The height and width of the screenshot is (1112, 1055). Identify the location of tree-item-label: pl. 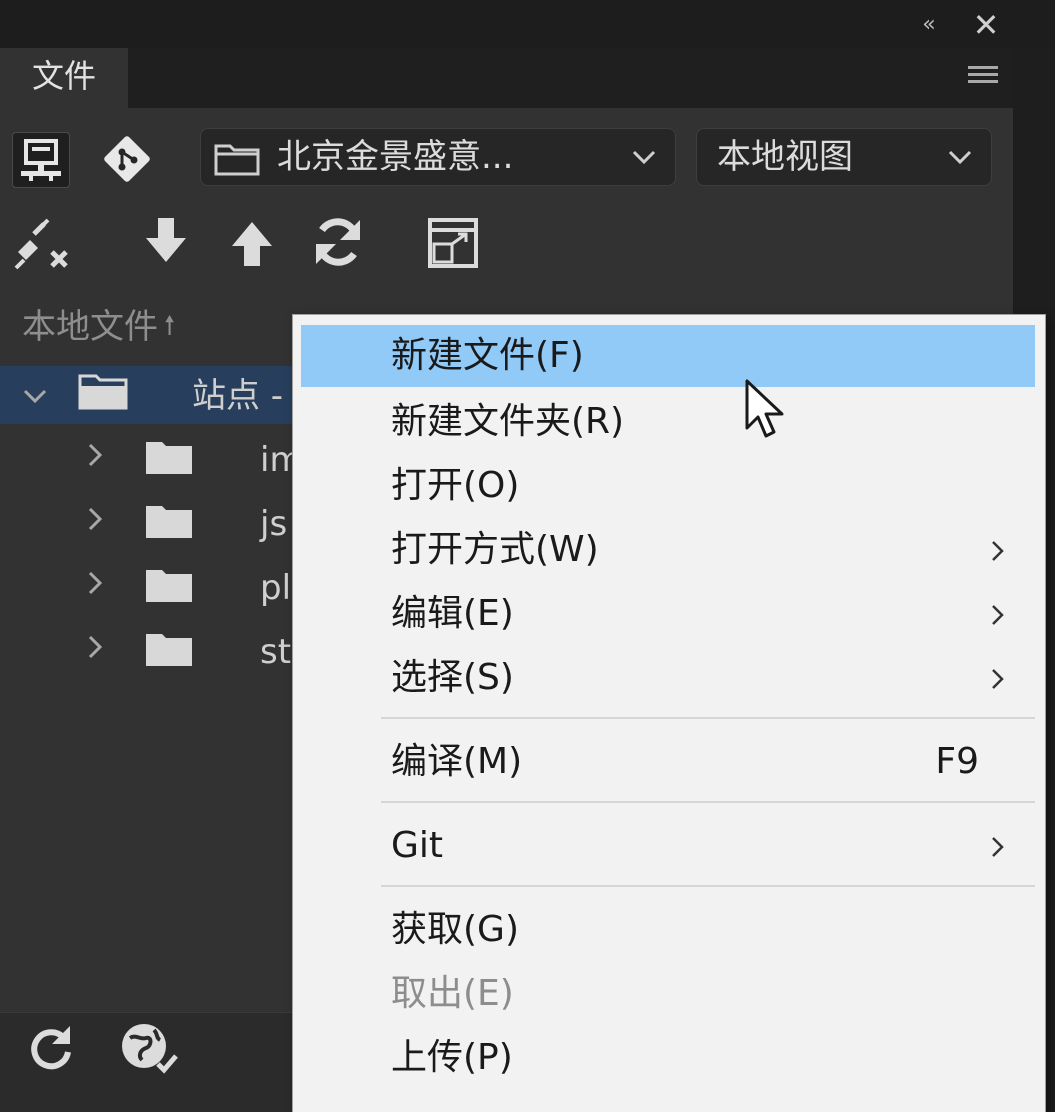
(275, 588).